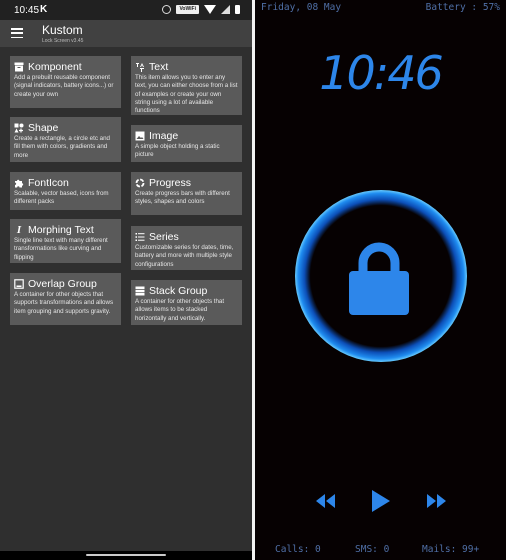  Describe the element at coordinates (140, 67) in the screenshot. I see `text-format-icon` at that location.